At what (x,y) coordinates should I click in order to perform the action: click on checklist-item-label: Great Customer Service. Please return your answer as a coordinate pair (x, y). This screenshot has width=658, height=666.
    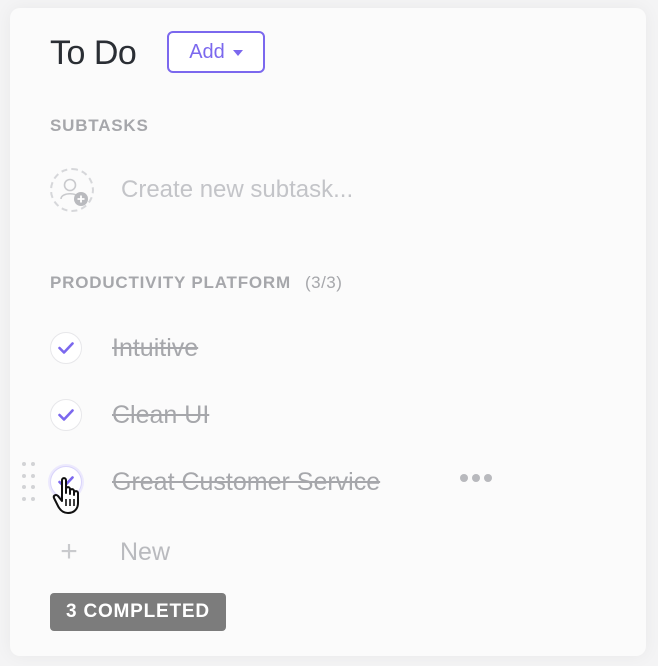
    Looking at the image, I should click on (246, 482).